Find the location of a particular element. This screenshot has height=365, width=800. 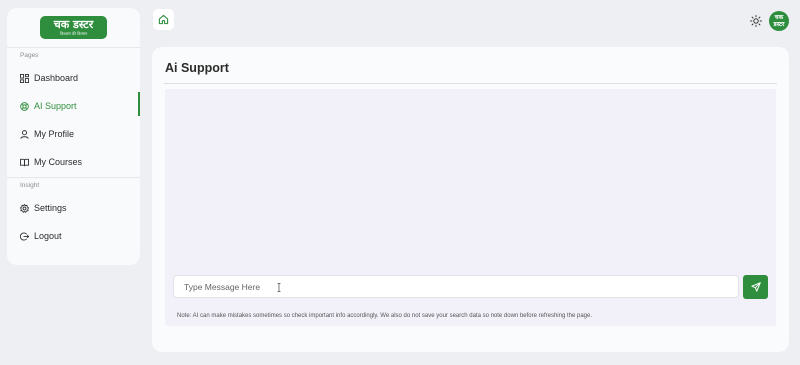

home-button is located at coordinates (163, 19).